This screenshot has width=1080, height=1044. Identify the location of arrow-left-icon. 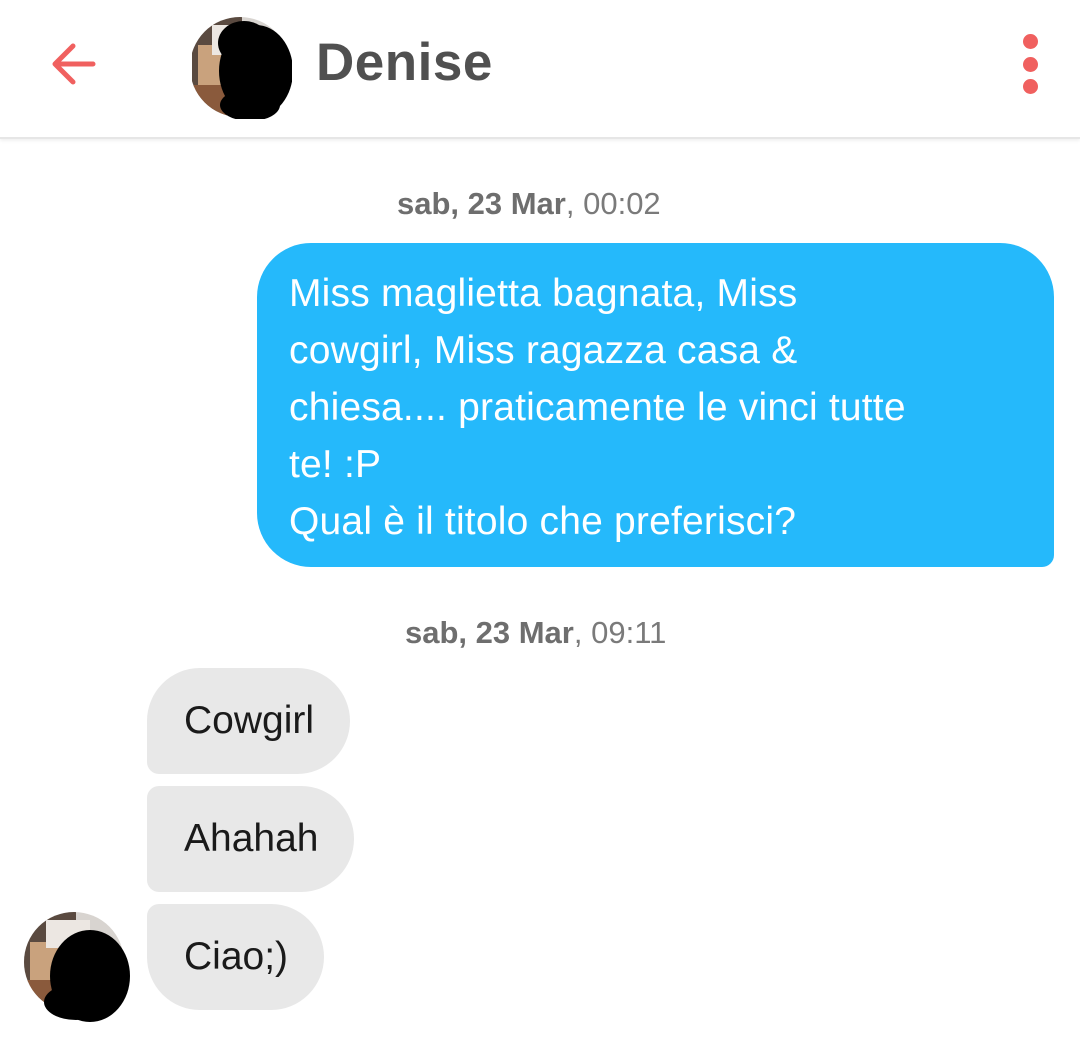
(74, 64).